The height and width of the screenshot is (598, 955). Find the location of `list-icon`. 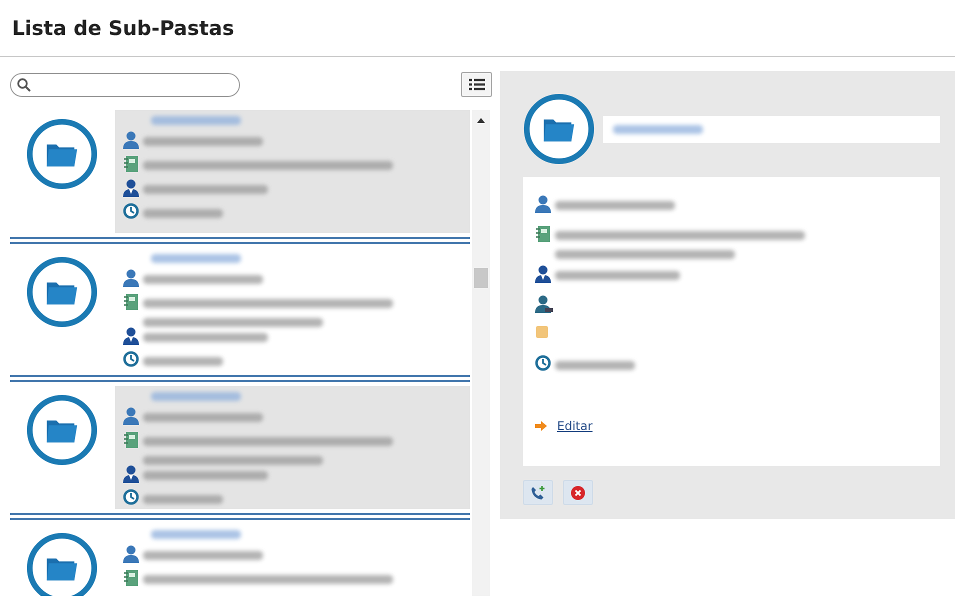

list-icon is located at coordinates (476, 84).